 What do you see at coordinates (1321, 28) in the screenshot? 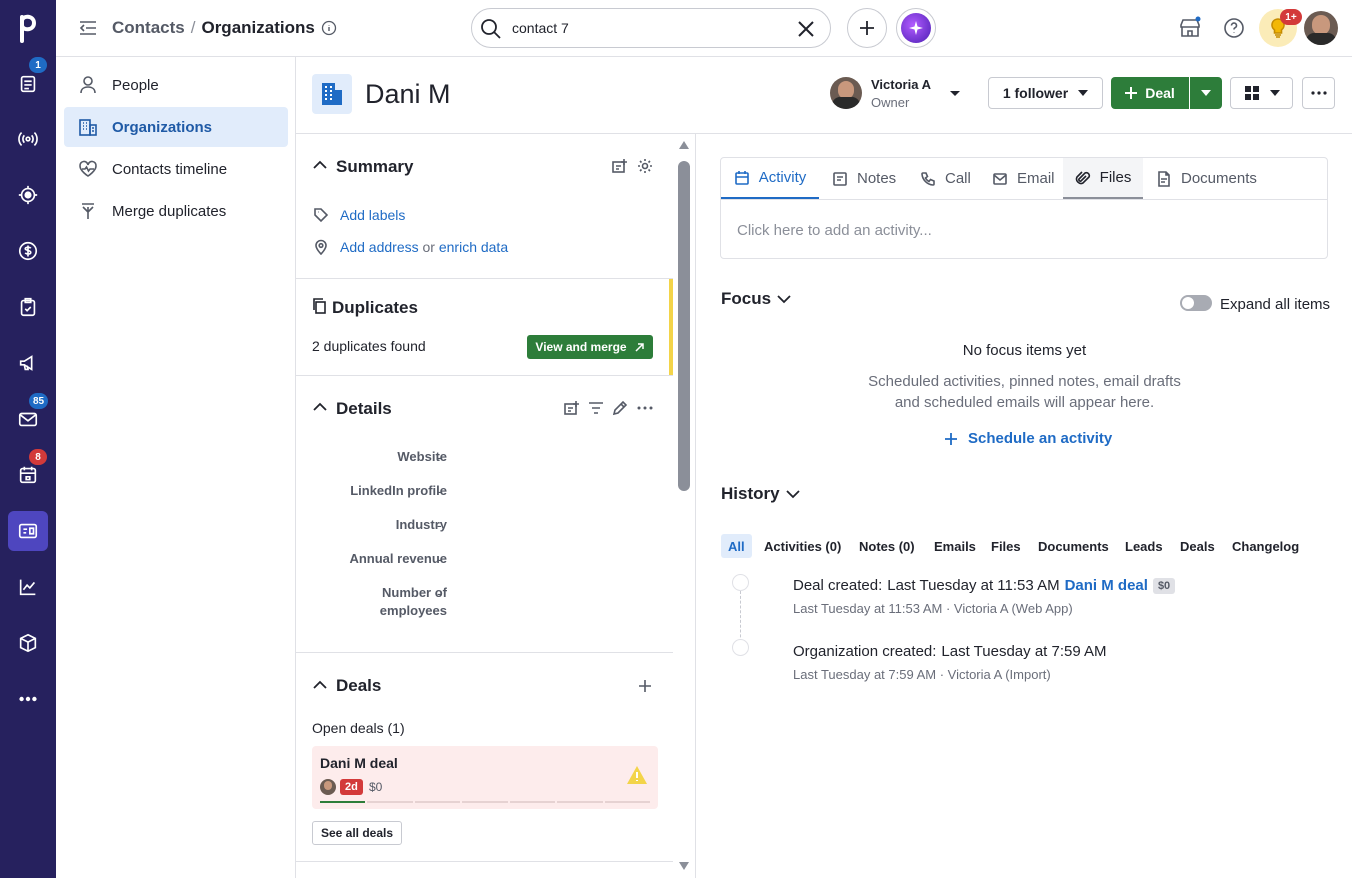
I see `user-avatar` at bounding box center [1321, 28].